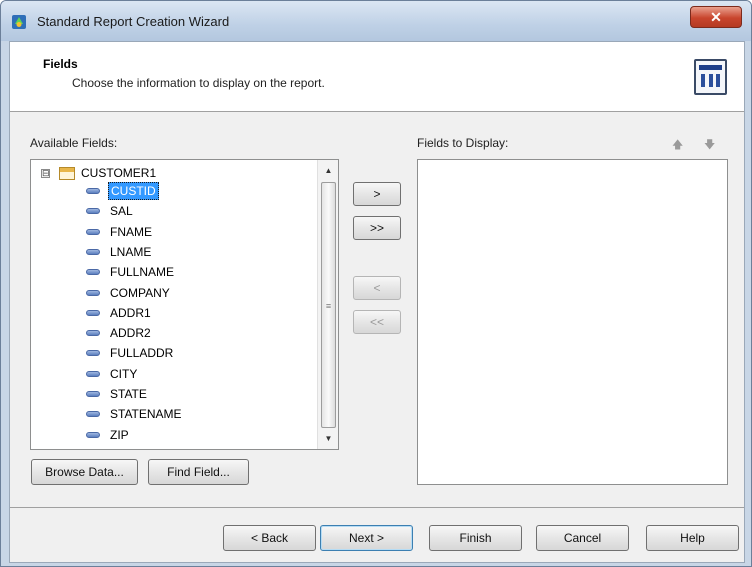  Describe the element at coordinates (19, 22) in the screenshot. I see `app-icon` at that location.